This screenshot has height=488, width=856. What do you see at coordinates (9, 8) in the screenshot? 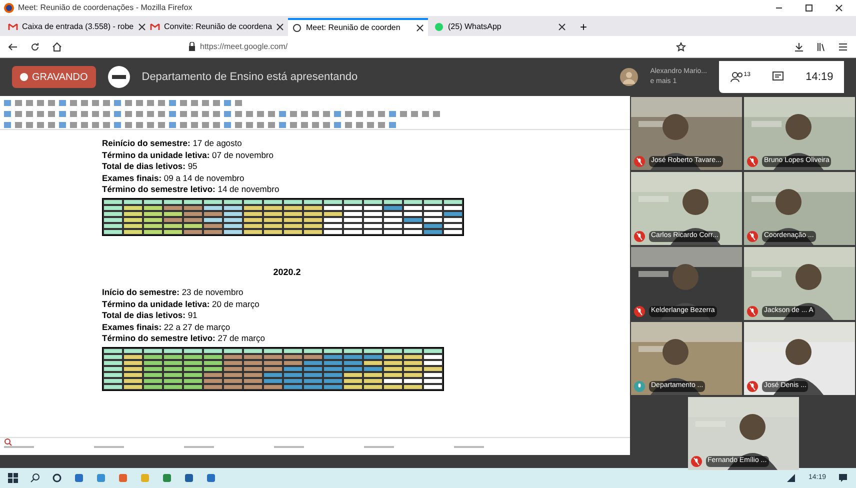
I see `browser-logo-icon` at bounding box center [9, 8].